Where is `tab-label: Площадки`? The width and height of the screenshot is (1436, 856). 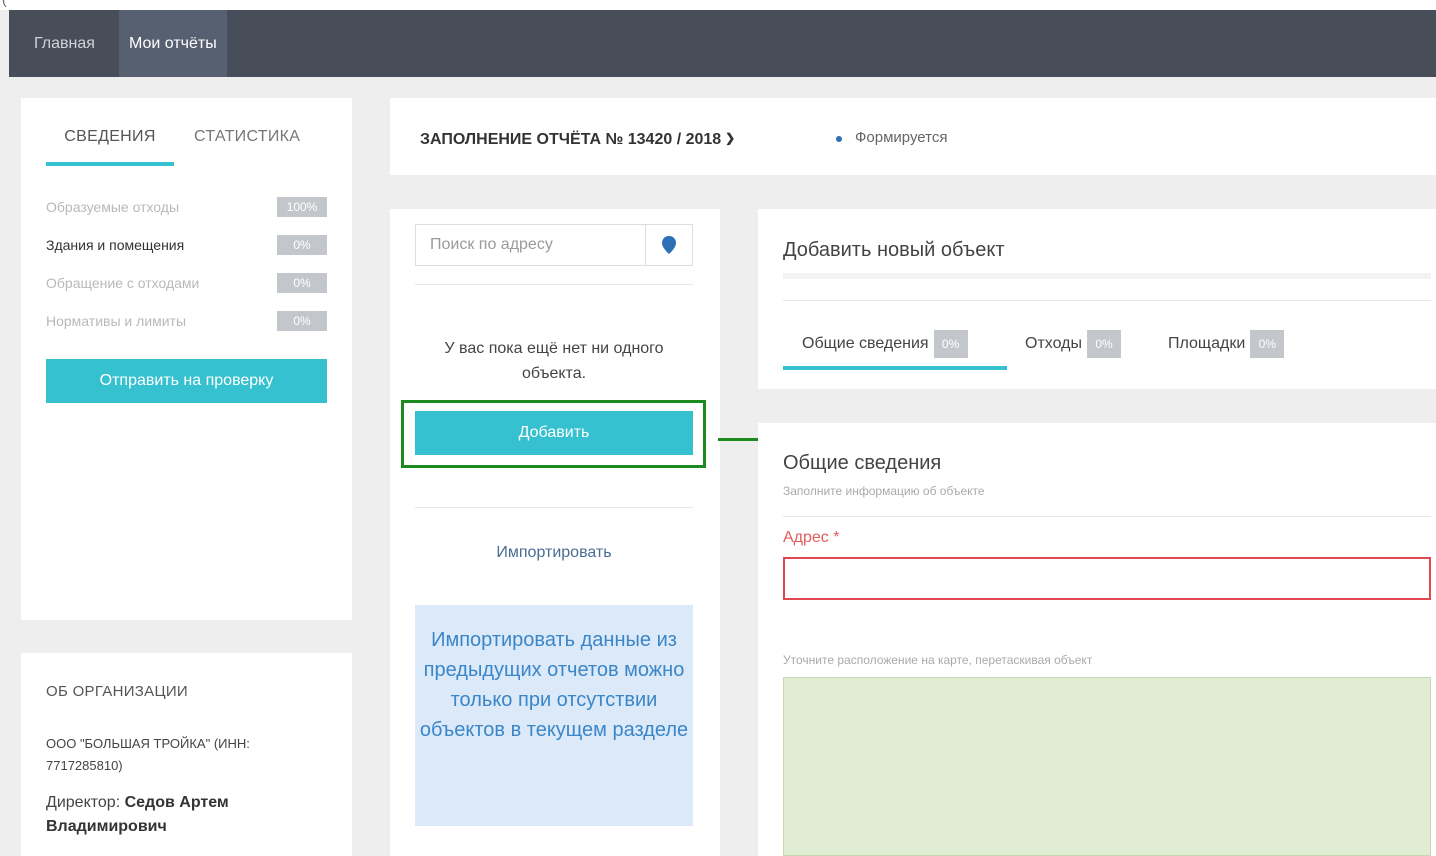 tab-label: Площадки is located at coordinates (1207, 344).